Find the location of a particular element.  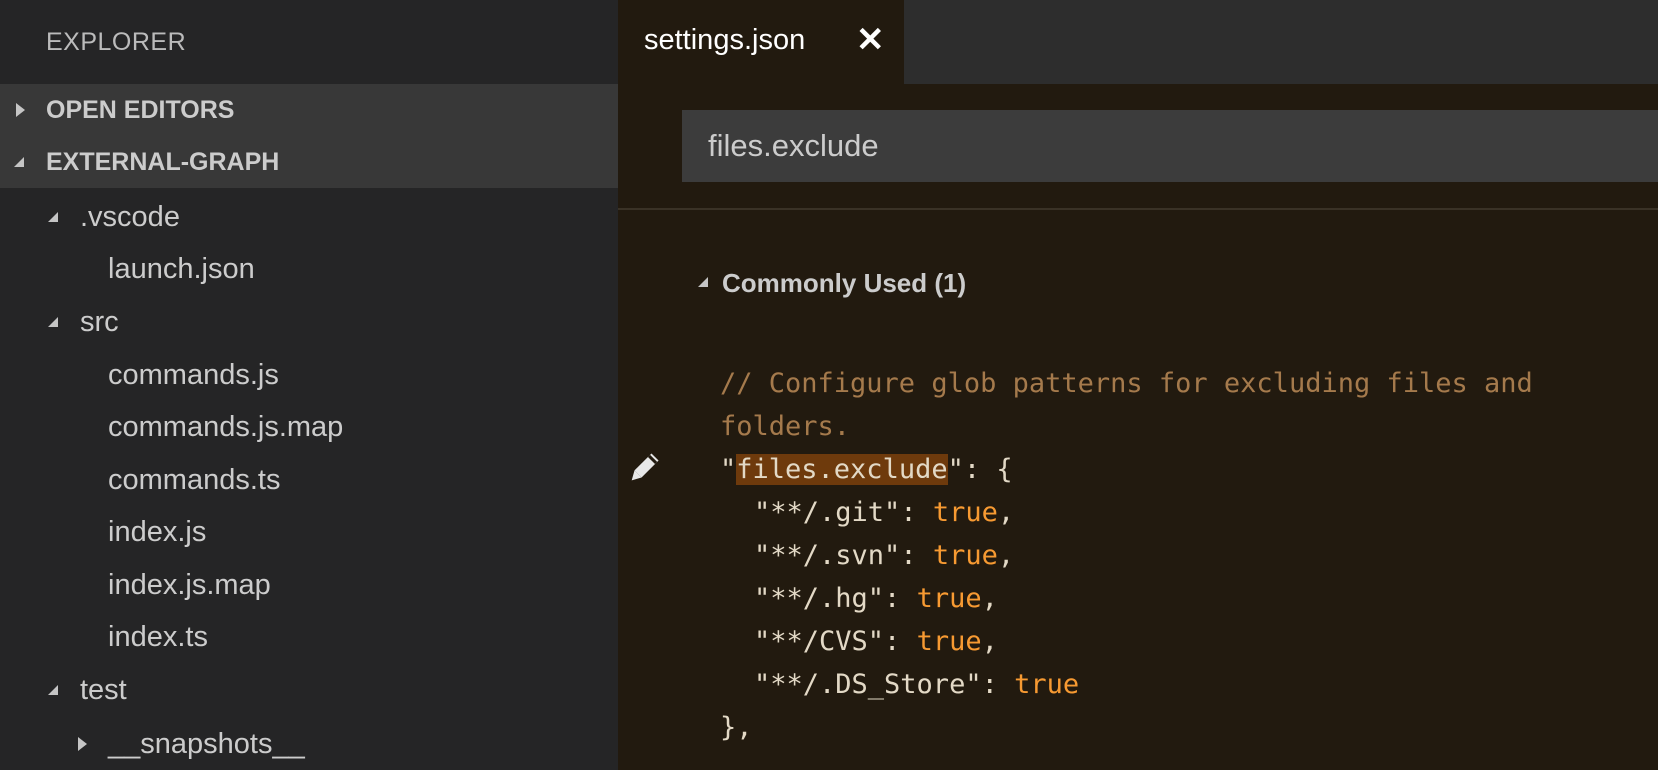

tree-file-index-js: index.js is located at coordinates (309, 532).